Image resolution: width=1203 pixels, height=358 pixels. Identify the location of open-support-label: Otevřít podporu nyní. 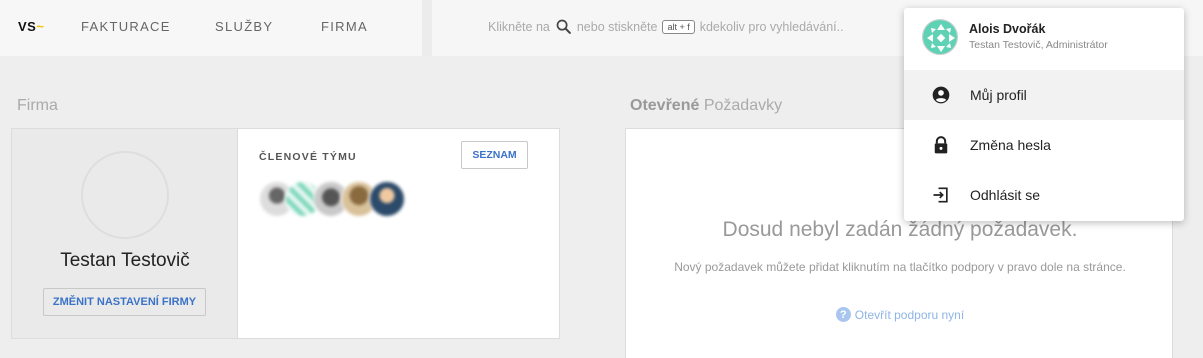
(909, 314).